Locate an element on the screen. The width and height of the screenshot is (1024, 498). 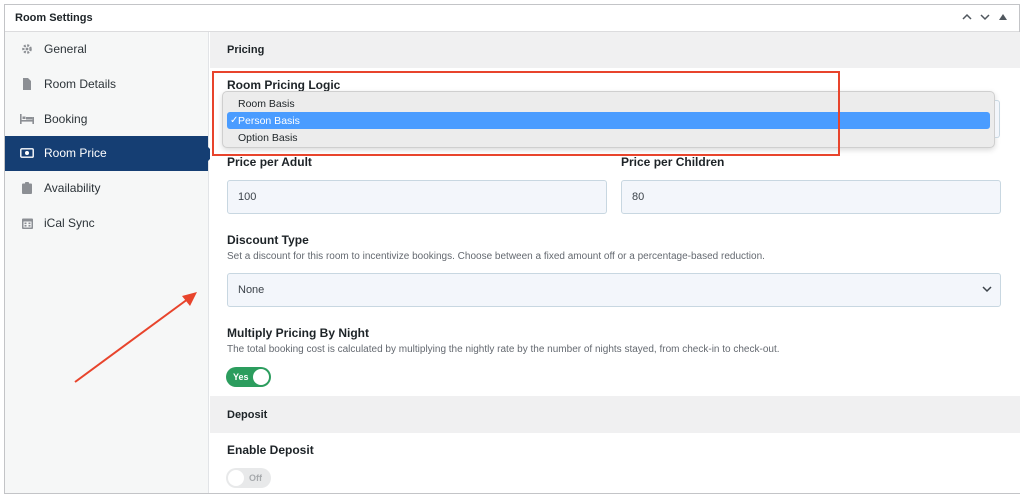
clipboard-icon is located at coordinates (27, 188).